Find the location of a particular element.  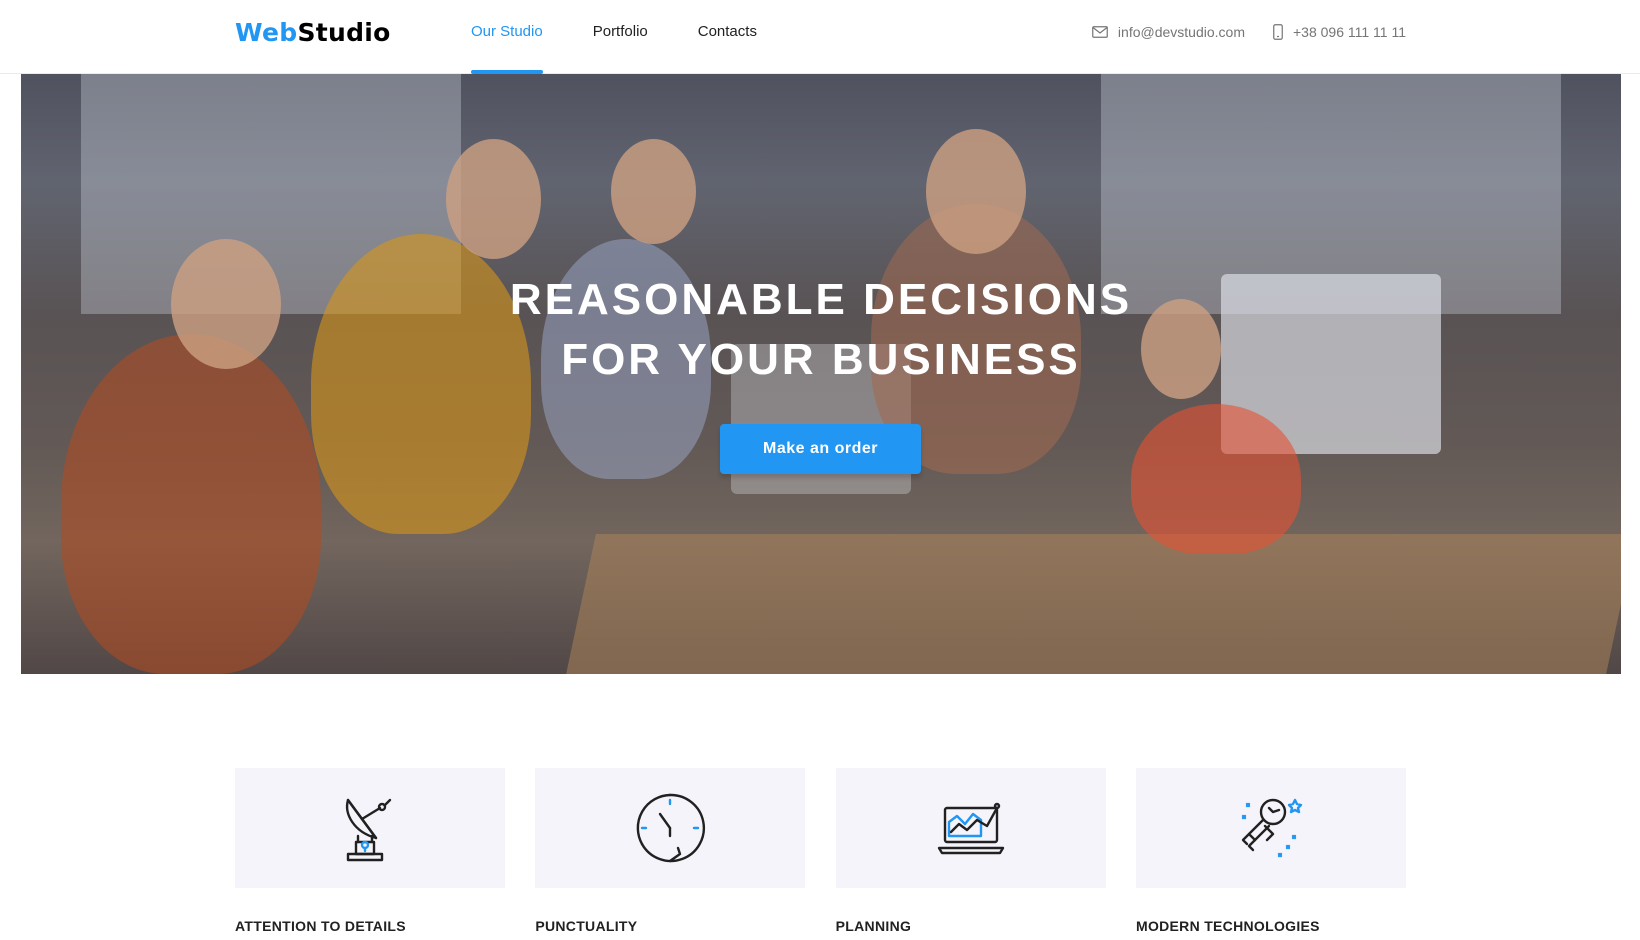

feature-title: Attention to details is located at coordinates (320, 926).